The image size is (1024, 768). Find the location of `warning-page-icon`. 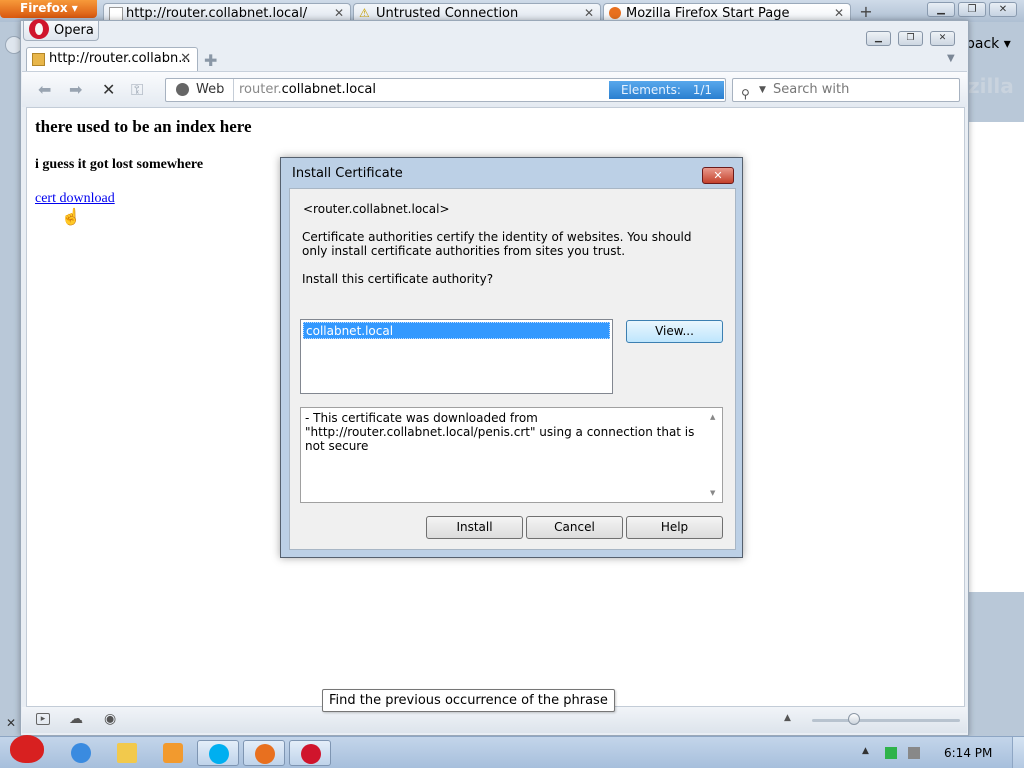

warning-page-icon is located at coordinates (38, 59).